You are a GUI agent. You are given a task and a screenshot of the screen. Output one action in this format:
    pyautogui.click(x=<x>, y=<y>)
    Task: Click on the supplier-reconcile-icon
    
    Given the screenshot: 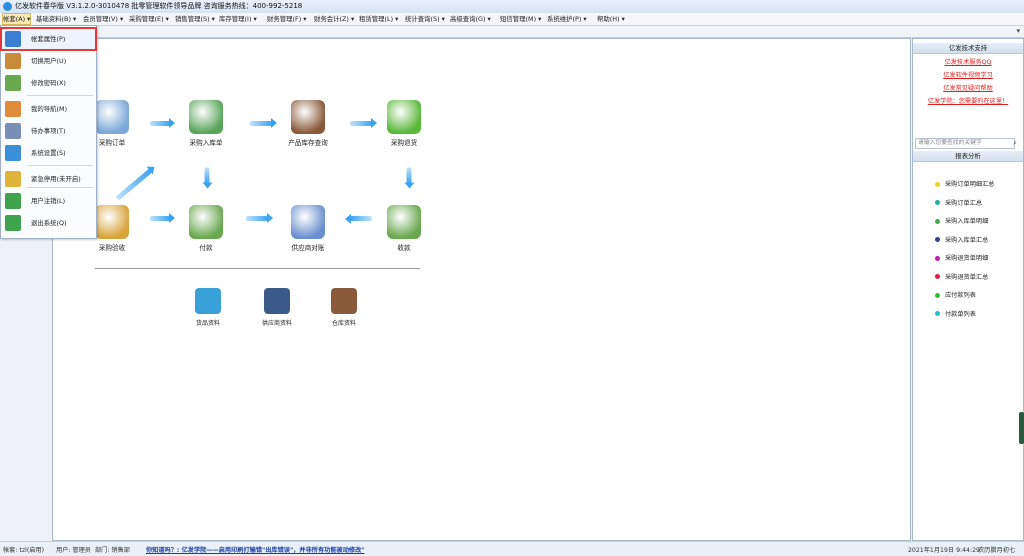 What is the action you would take?
    pyautogui.click(x=308, y=222)
    